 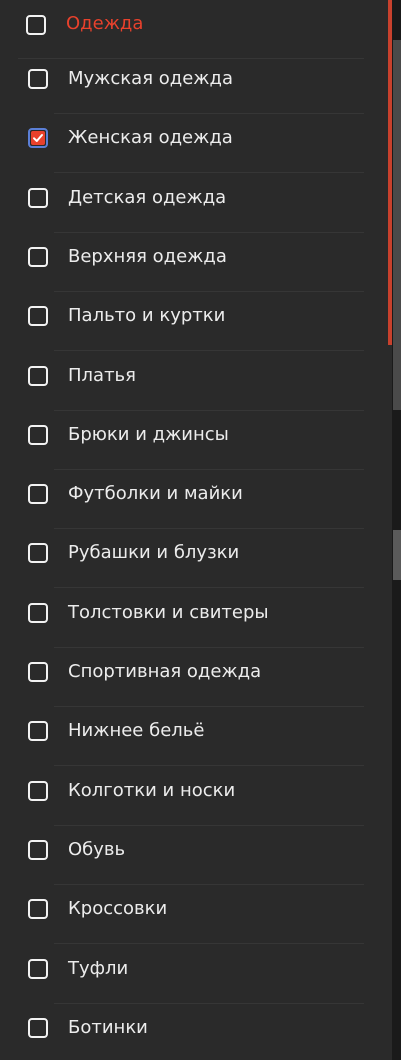 What do you see at coordinates (148, 434) in the screenshot?
I see `category-item-label: Брюки и джинсы` at bounding box center [148, 434].